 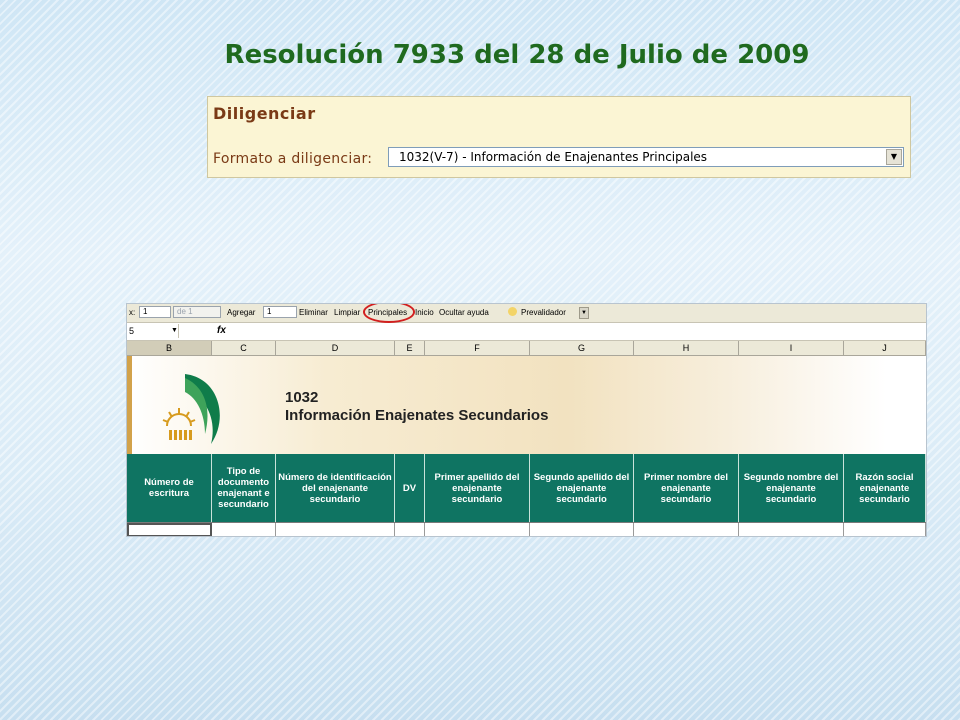 I want to click on toolbar-options-icon: ▼, so click(x=584, y=313).